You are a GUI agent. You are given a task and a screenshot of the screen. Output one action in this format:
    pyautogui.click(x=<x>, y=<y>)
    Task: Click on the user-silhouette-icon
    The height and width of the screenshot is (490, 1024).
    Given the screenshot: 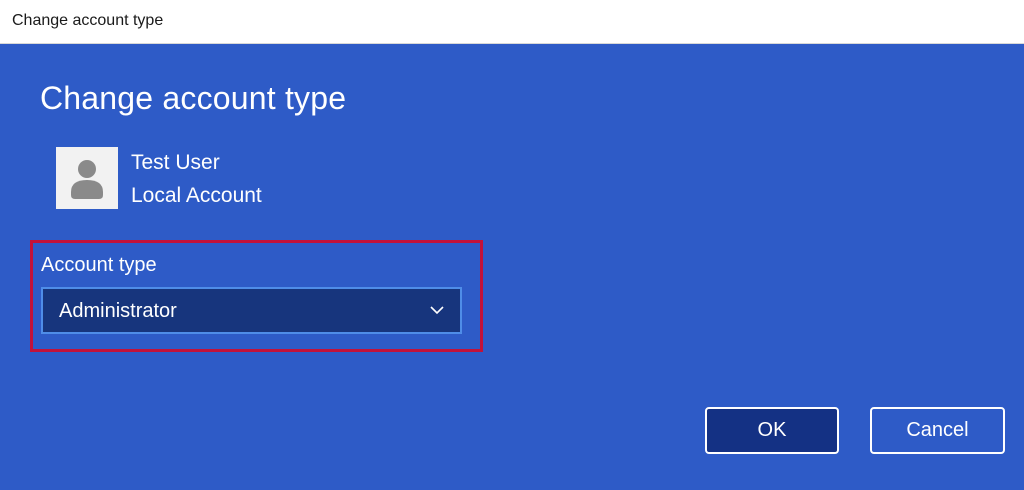 What is the action you would take?
    pyautogui.click(x=87, y=179)
    